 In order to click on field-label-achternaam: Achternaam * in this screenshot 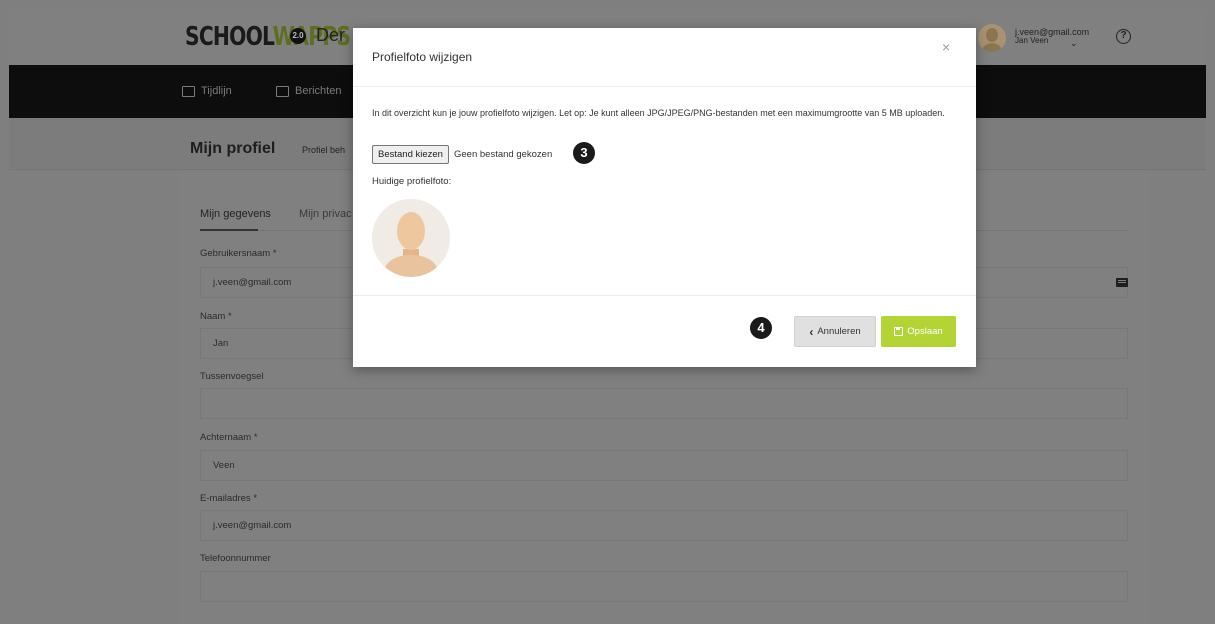, I will do `click(229, 437)`.